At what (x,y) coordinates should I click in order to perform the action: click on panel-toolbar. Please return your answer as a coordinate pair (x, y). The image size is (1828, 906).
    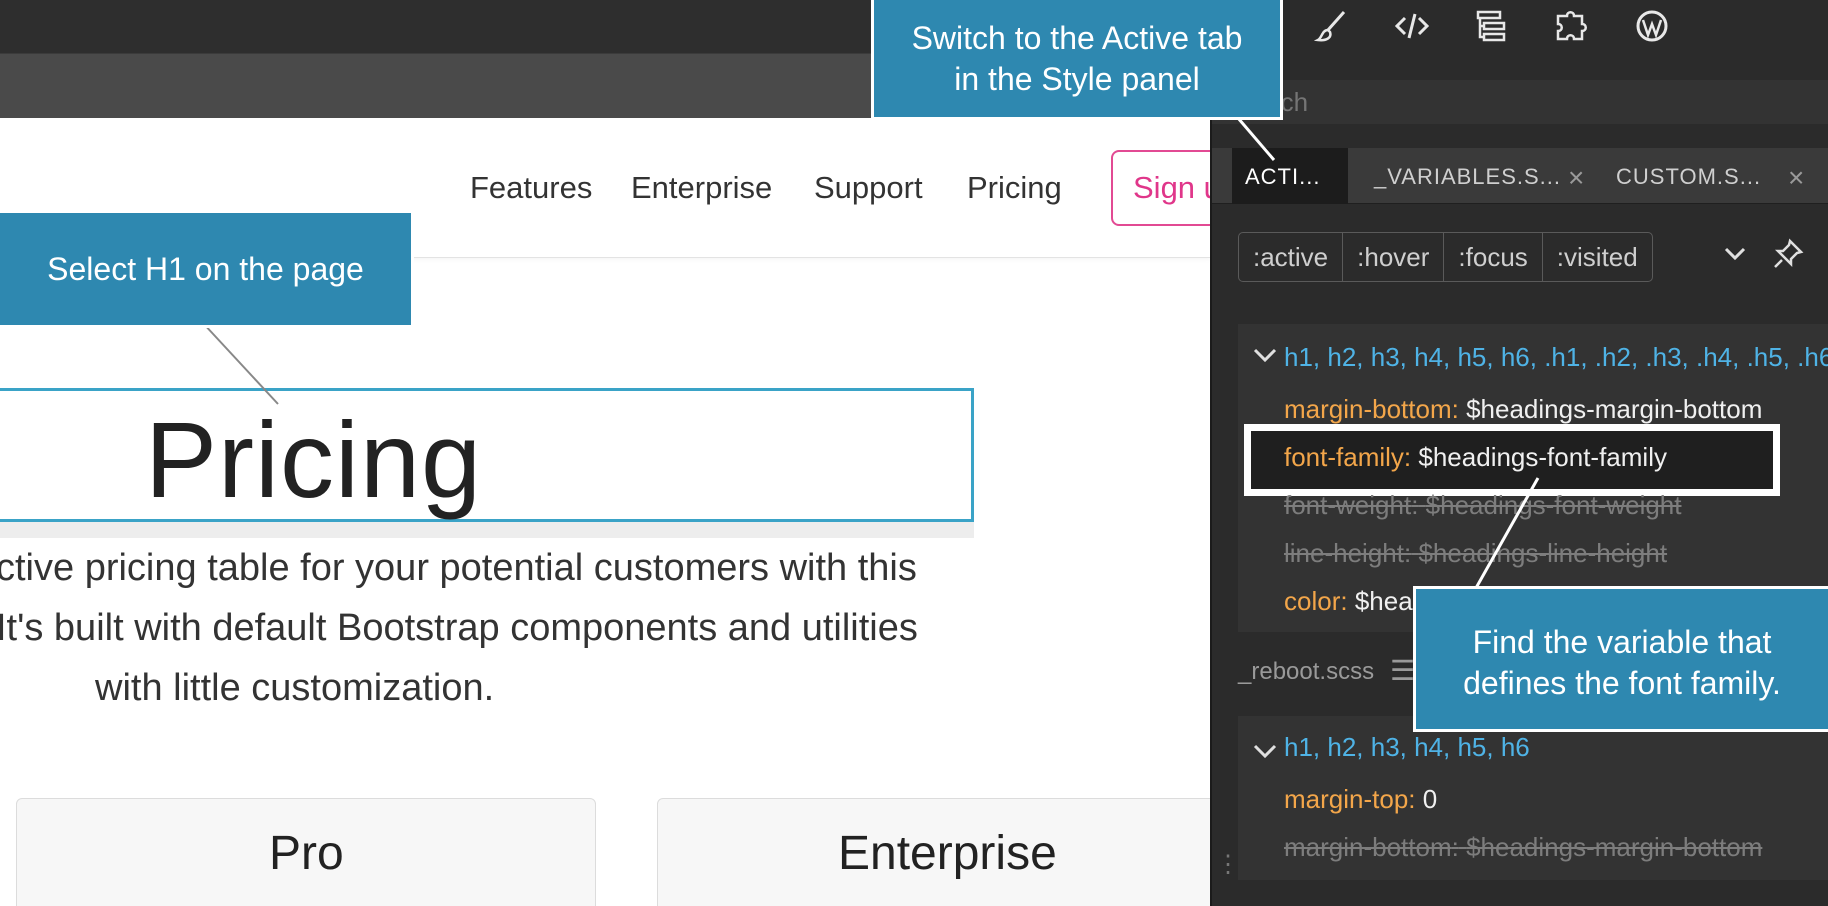
    Looking at the image, I should click on (1520, 26).